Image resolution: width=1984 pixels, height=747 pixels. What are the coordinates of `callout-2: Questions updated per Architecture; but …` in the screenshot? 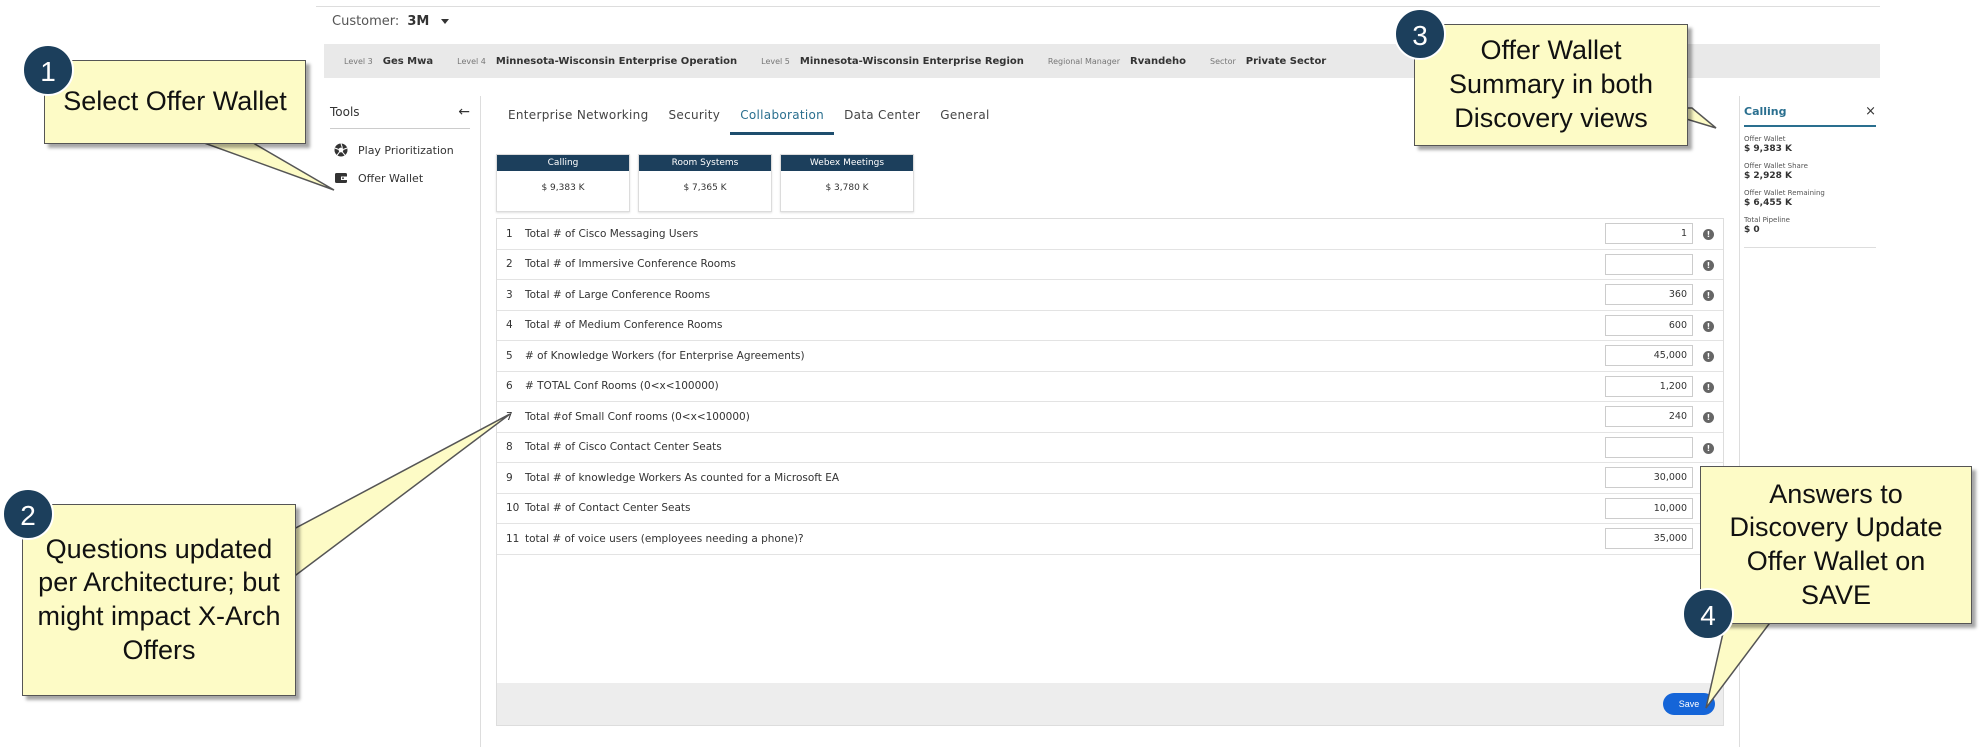 It's located at (159, 600).